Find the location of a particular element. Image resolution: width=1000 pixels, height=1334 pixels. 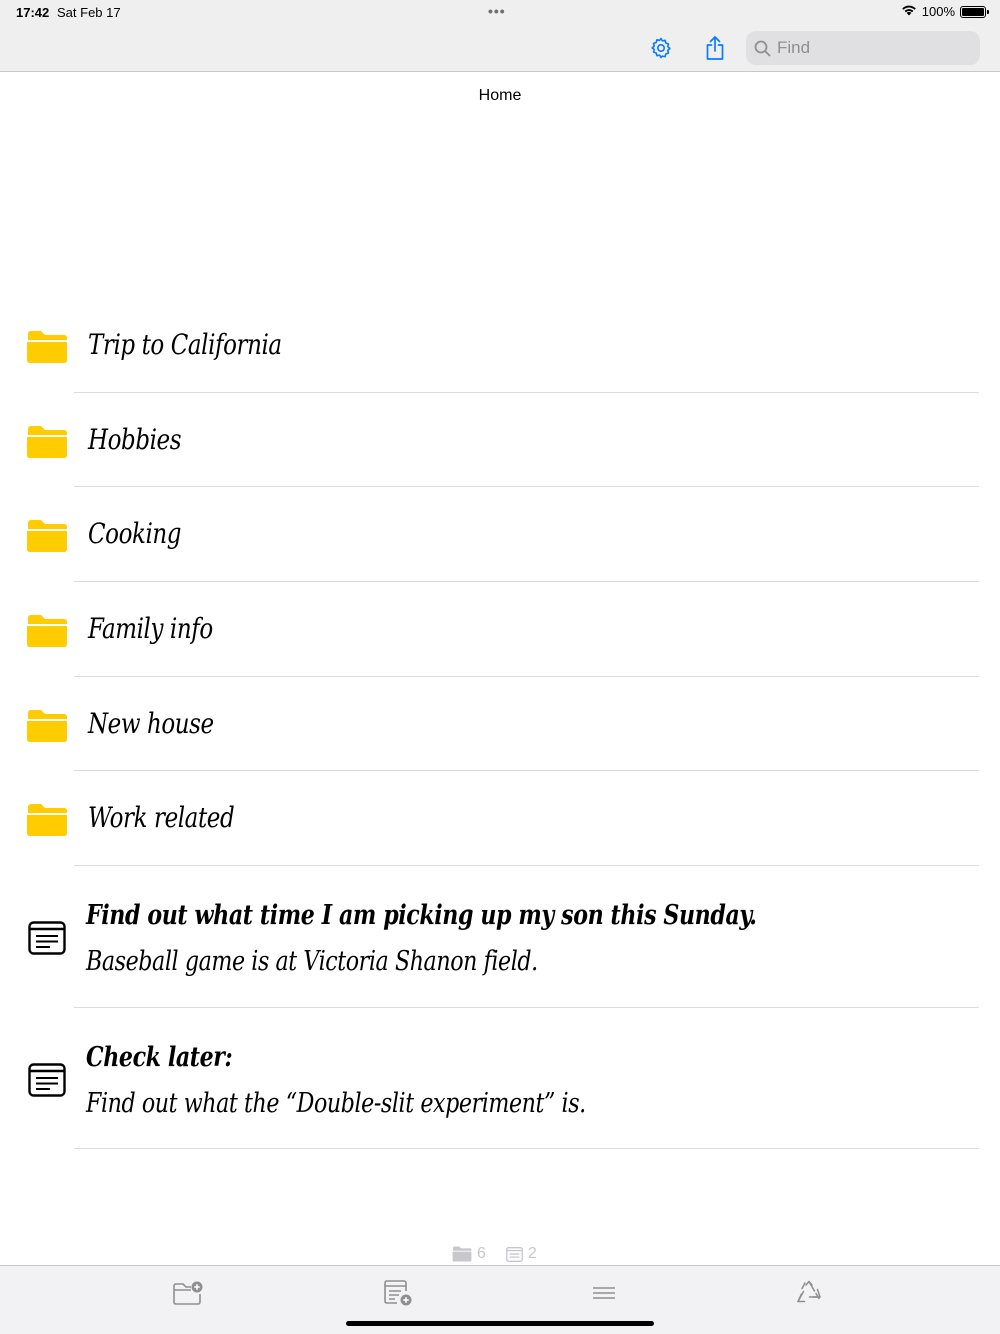

toolbar is located at coordinates (500, 48).